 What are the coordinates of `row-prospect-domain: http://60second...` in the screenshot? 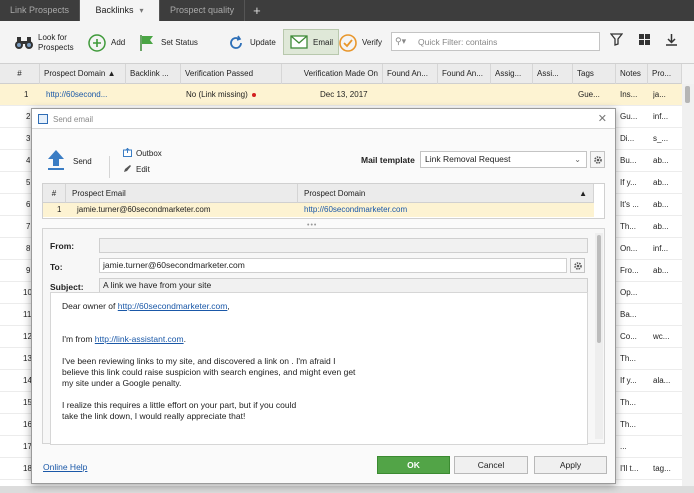 It's located at (76, 95).